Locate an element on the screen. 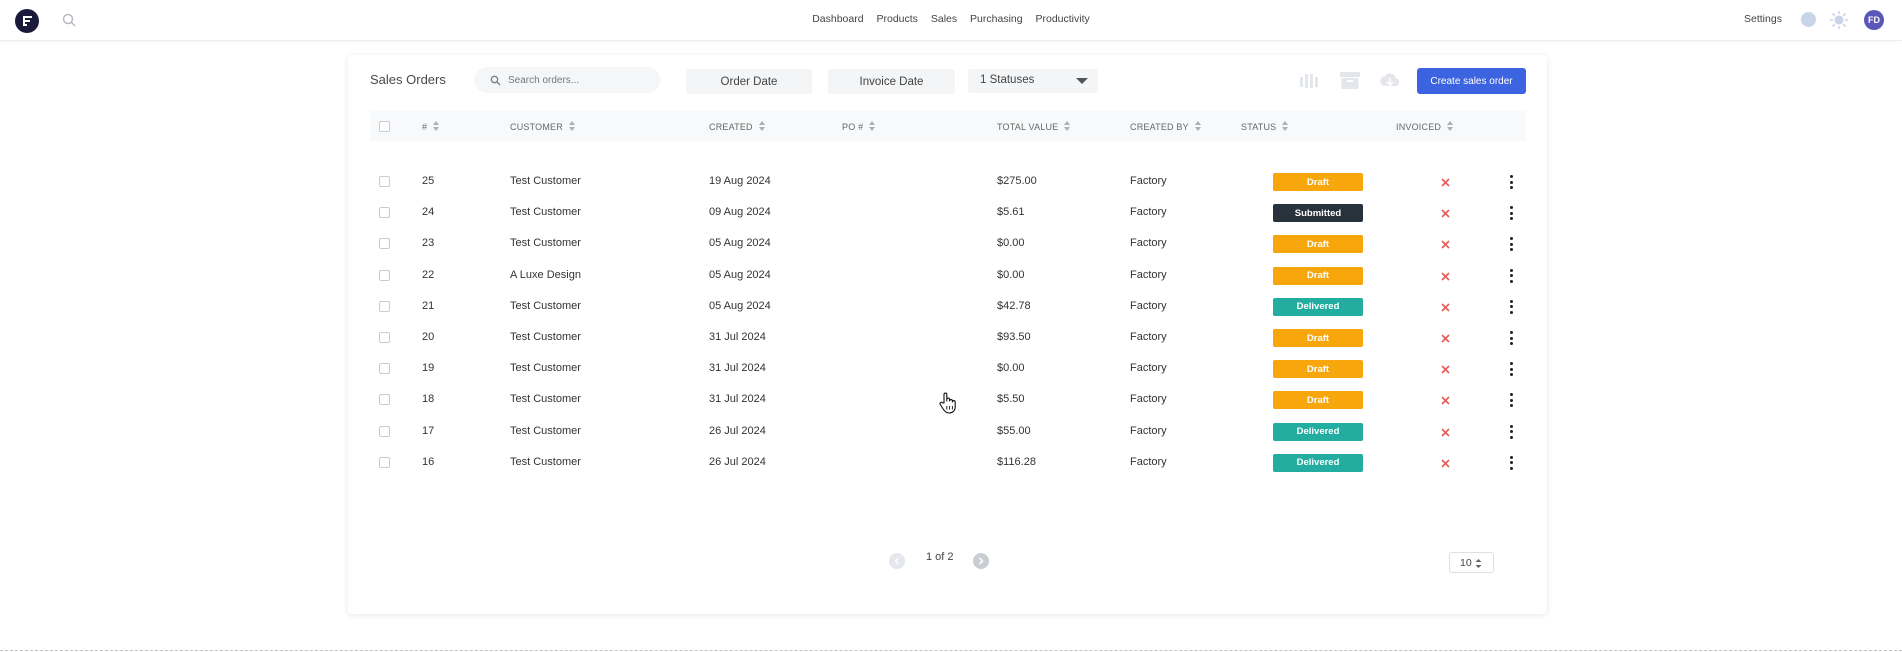 Image resolution: width=1902 pixels, height=652 pixels. total-value: $0.00 is located at coordinates (1011, 368).